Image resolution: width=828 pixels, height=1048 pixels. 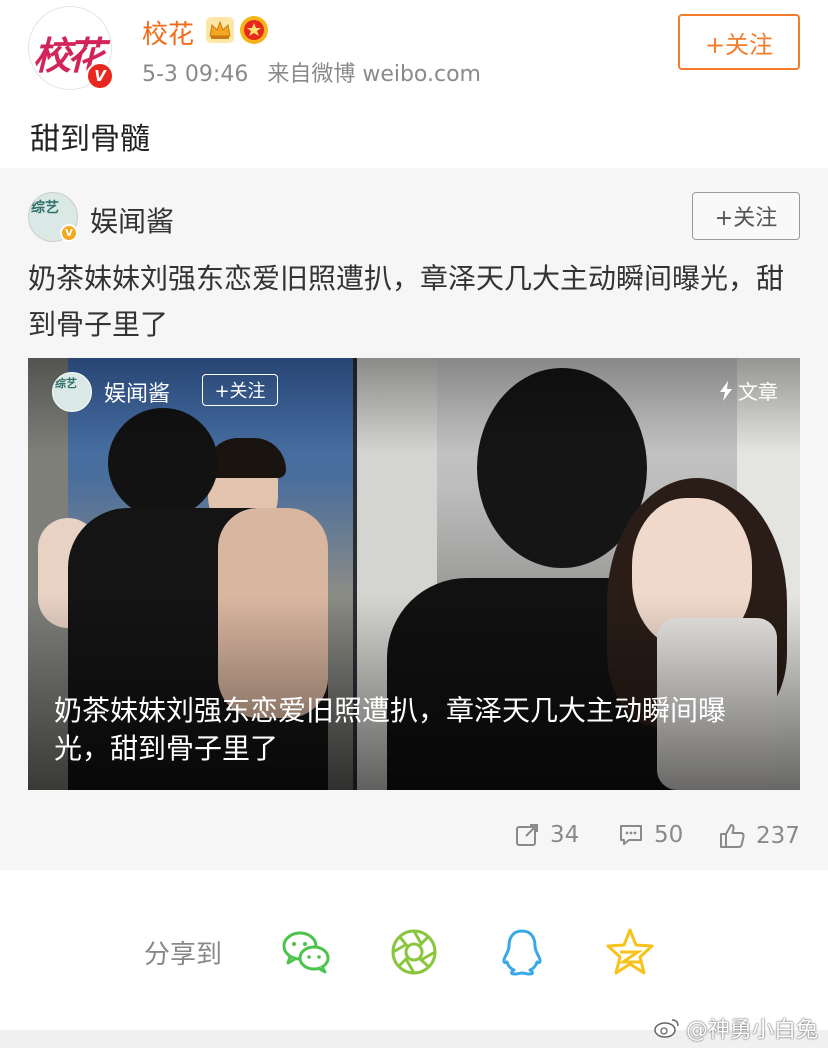 I want to click on like-stat: 237, so click(x=759, y=836).